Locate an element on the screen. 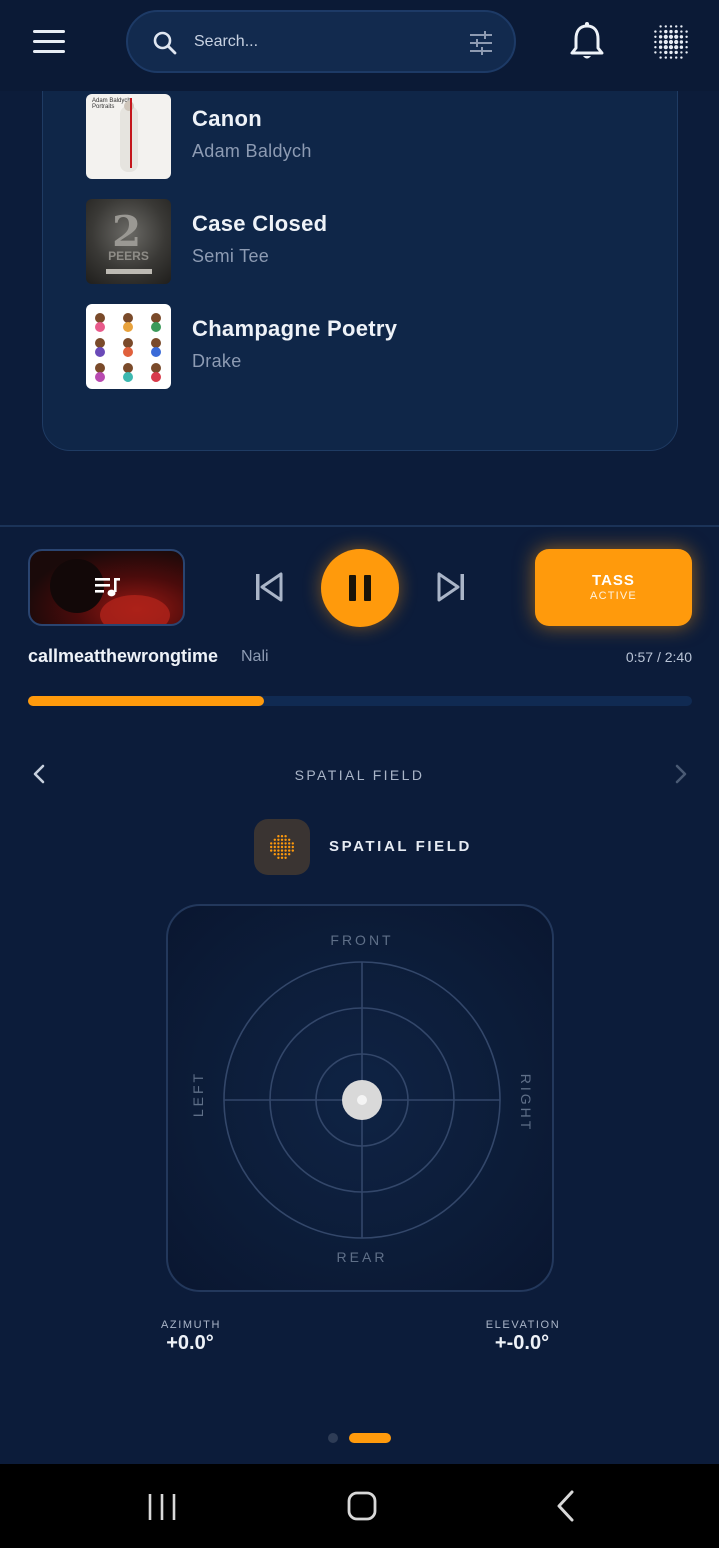 The height and width of the screenshot is (1548, 719). menu-icon is located at coordinates (49, 42).